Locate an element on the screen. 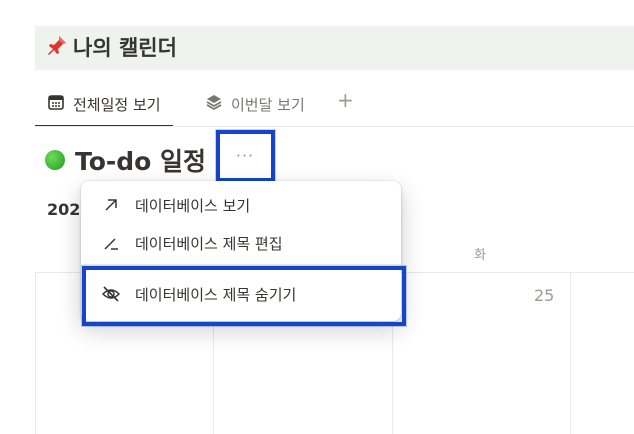 Image resolution: width=634 pixels, height=434 pixels. pushpin-icon is located at coordinates (57, 47).